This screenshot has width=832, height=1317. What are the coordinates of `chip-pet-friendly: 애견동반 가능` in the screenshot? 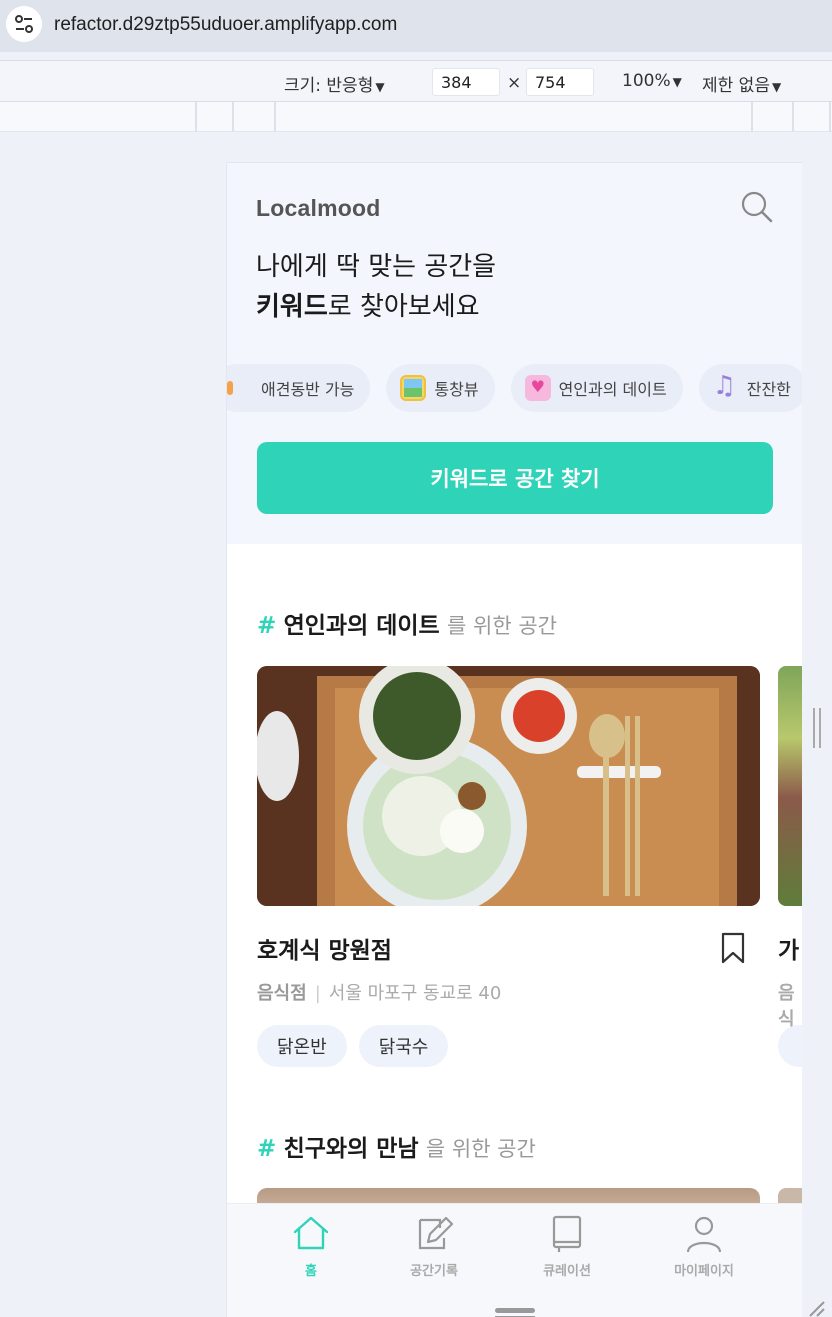 It's located at (299, 388).